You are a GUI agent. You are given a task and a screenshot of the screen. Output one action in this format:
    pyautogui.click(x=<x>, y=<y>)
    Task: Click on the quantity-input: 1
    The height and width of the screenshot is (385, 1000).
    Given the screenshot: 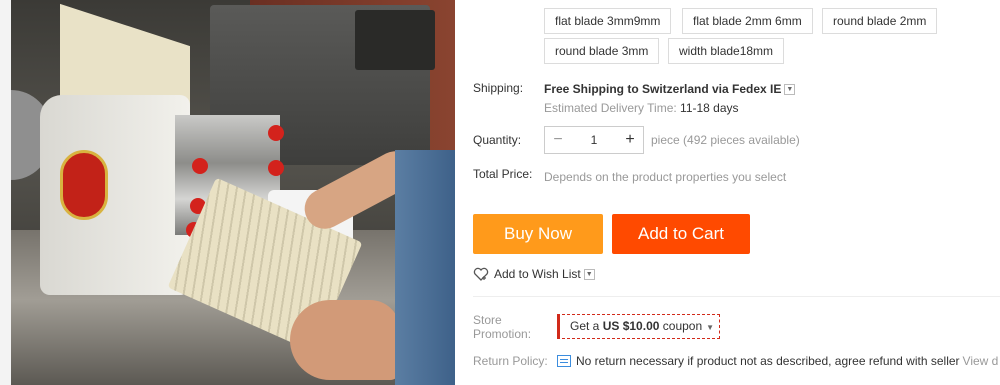 What is the action you would take?
    pyautogui.click(x=594, y=140)
    